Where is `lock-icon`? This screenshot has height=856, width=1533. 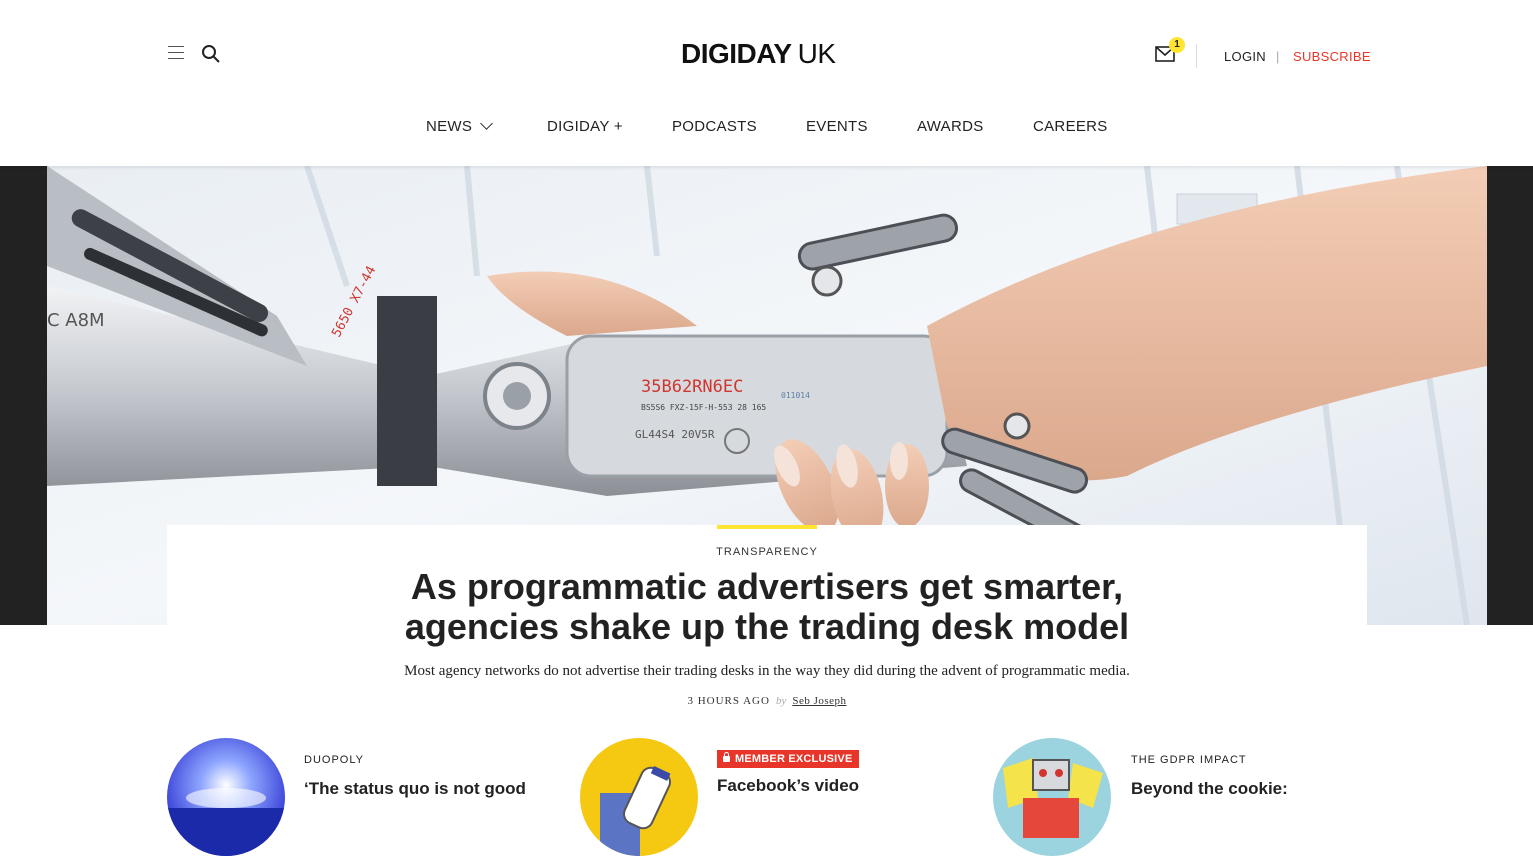 lock-icon is located at coordinates (726, 757).